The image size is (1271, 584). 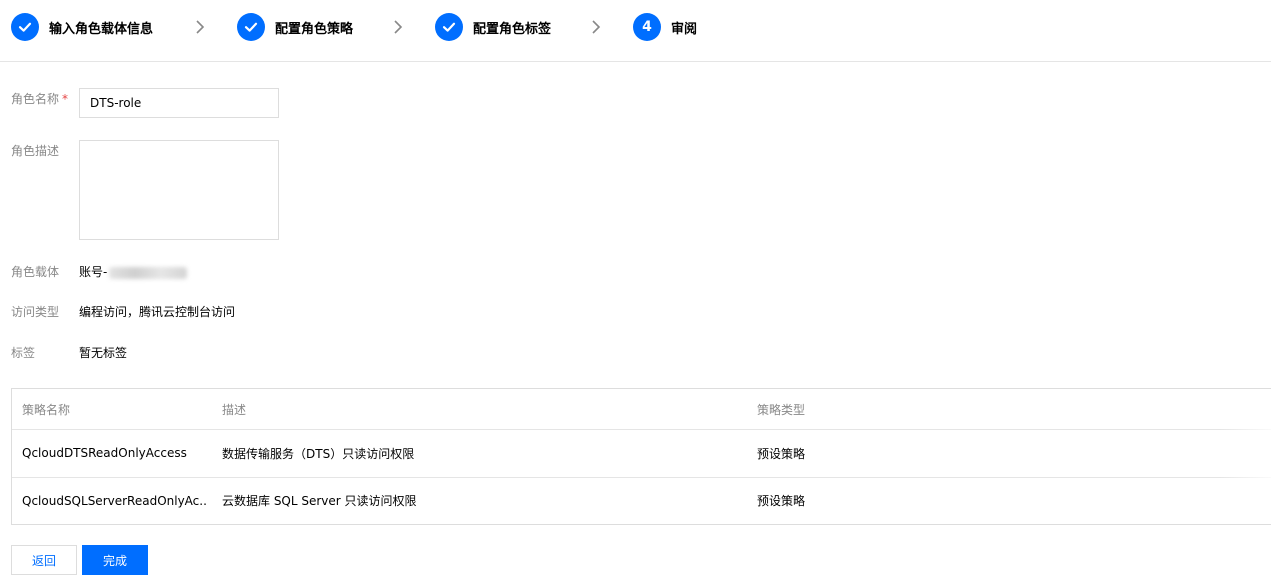 What do you see at coordinates (318, 453) in the screenshot?
I see `policy-desc-cell: 数据传输服务（DTS）只读访问权限` at bounding box center [318, 453].